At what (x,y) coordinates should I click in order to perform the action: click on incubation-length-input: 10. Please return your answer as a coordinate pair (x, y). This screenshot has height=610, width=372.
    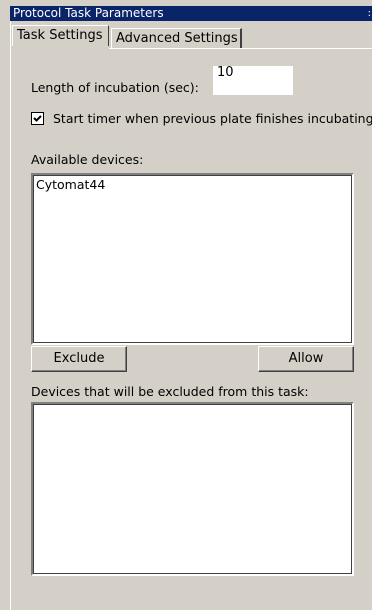
    Looking at the image, I should click on (253, 80).